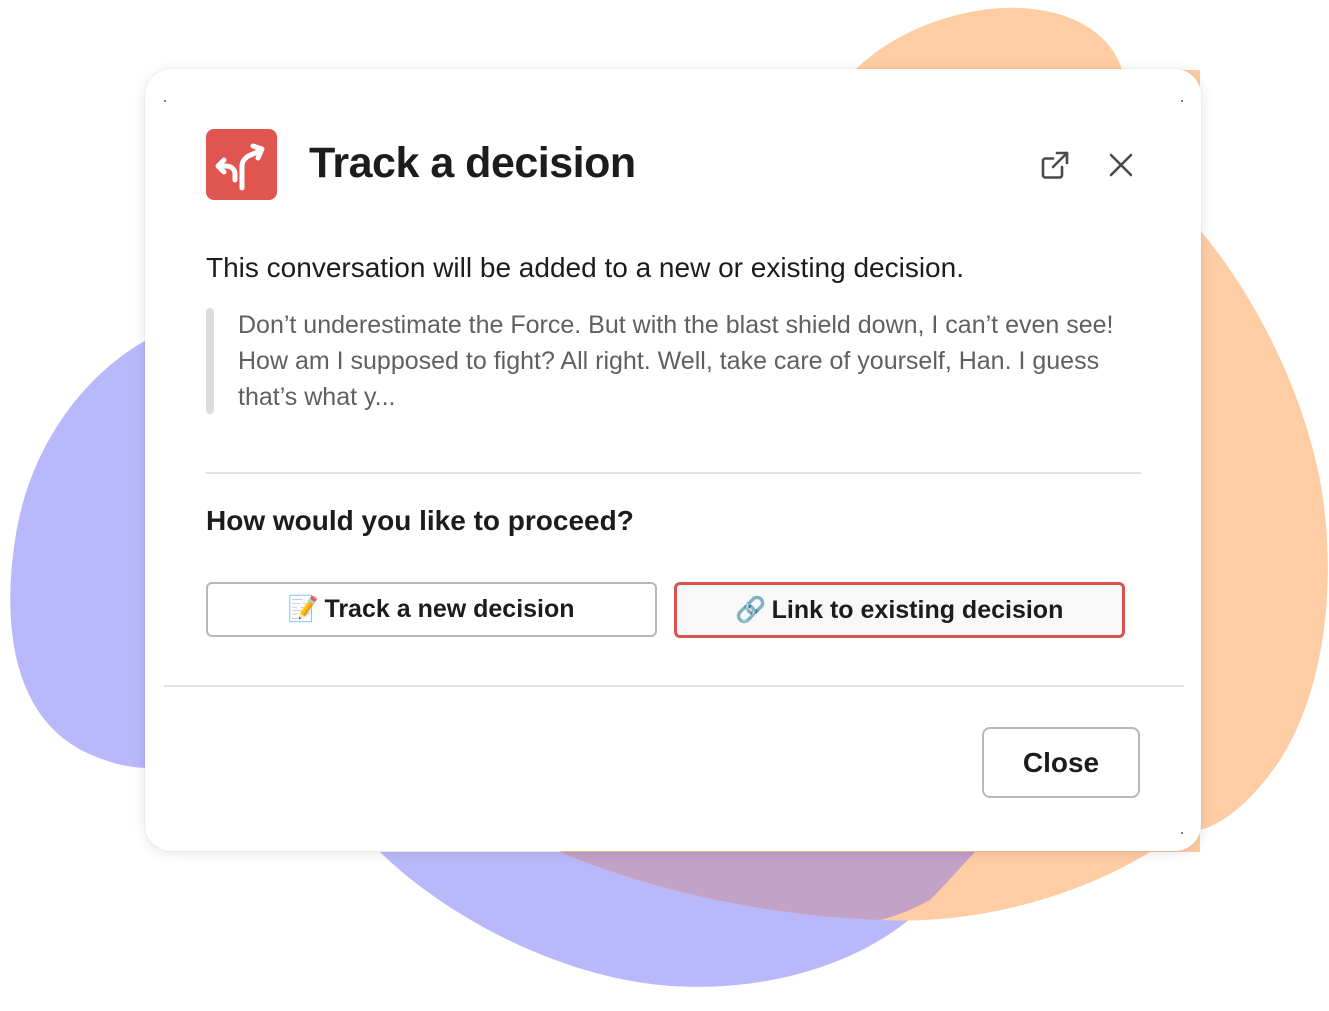 Image resolution: width=1329 pixels, height=1011 pixels. I want to click on external-link-icon, so click(1055, 165).